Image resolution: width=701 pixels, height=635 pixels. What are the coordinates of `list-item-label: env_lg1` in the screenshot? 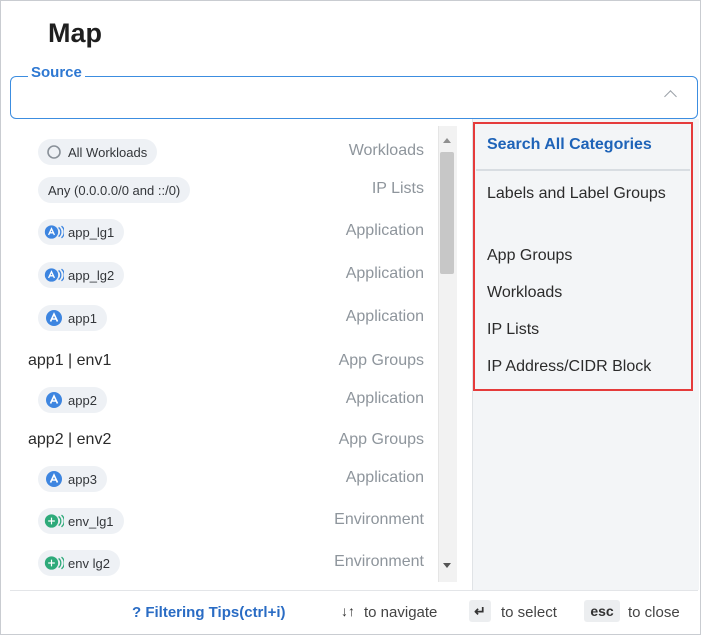 It's located at (91, 521).